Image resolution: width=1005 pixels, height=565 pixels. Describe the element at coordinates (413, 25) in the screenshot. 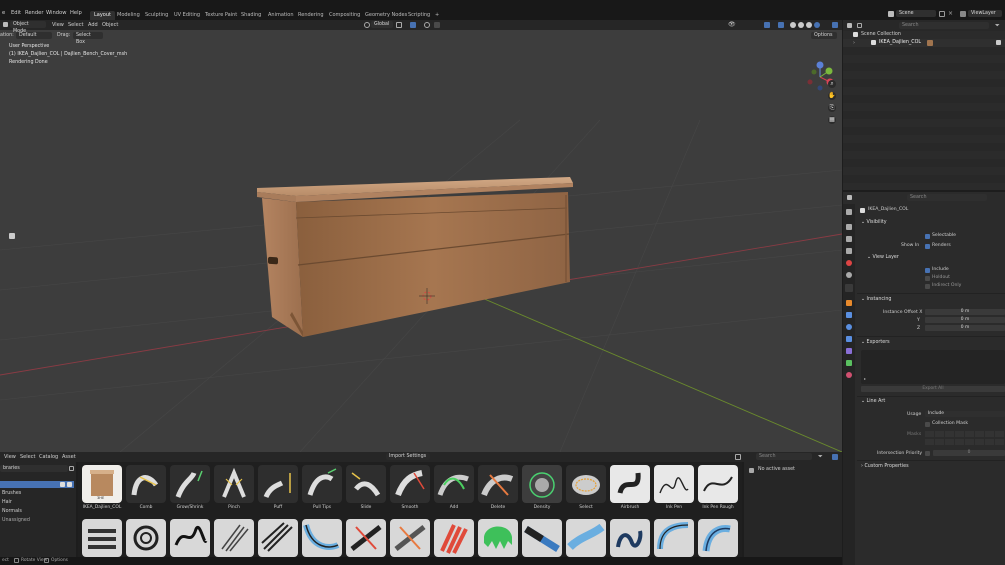

I see `snap-icon` at that location.